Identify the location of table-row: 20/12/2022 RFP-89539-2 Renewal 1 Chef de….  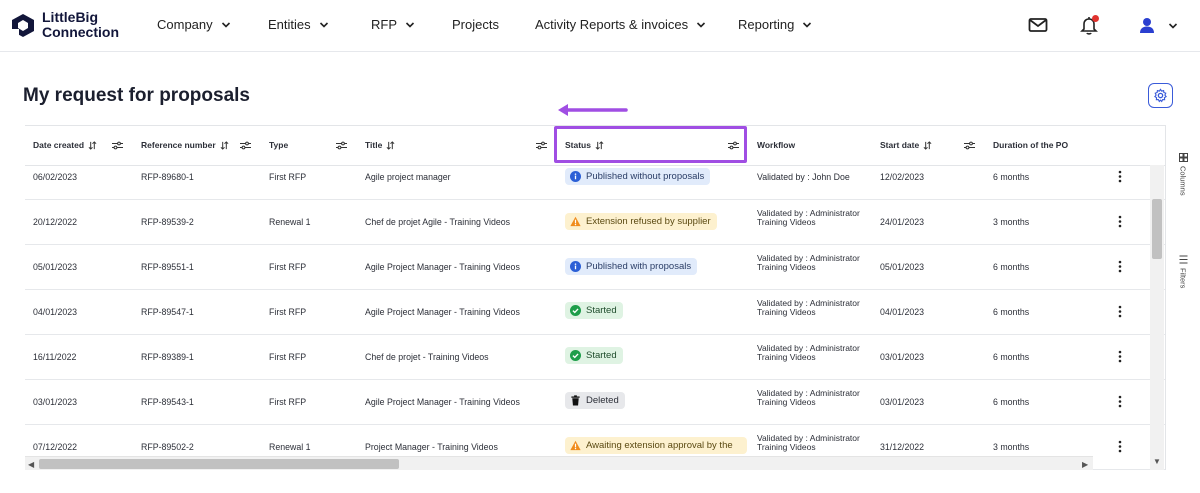
(595, 222).